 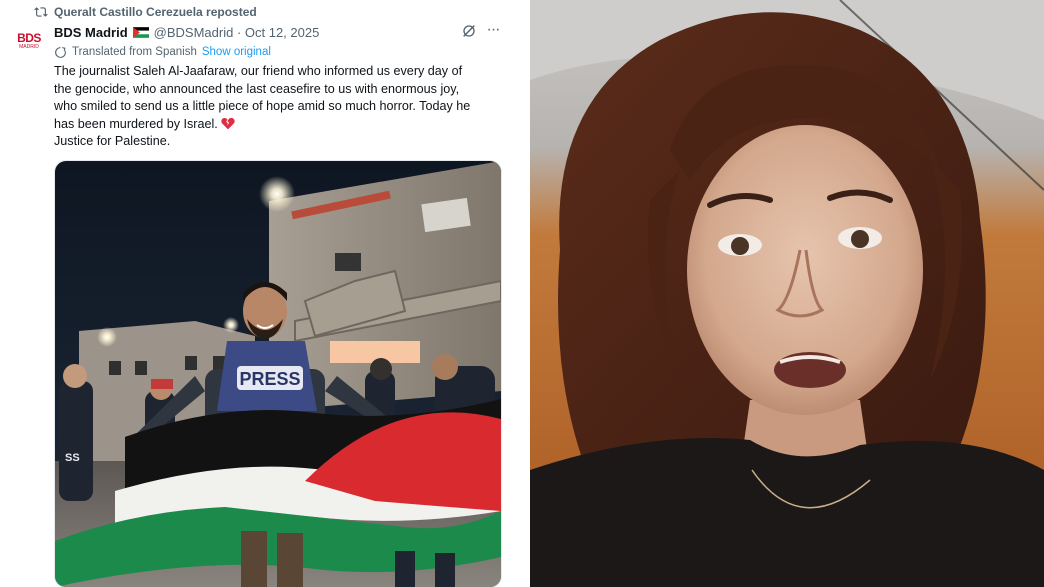 I want to click on repost-icon, so click(x=41, y=12).